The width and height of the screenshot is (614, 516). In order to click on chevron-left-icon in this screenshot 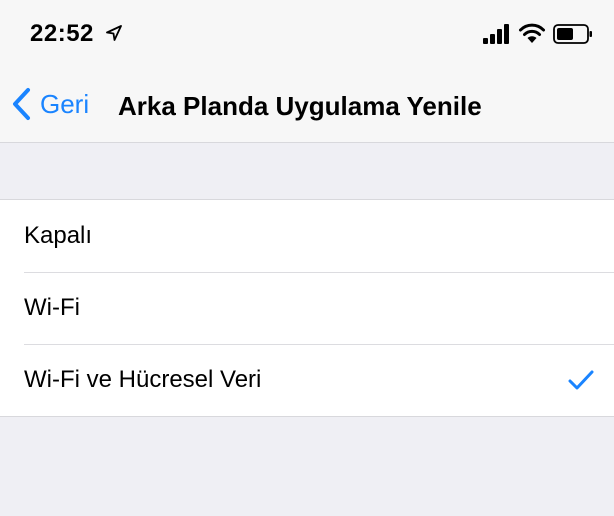, I will do `click(21, 104)`.